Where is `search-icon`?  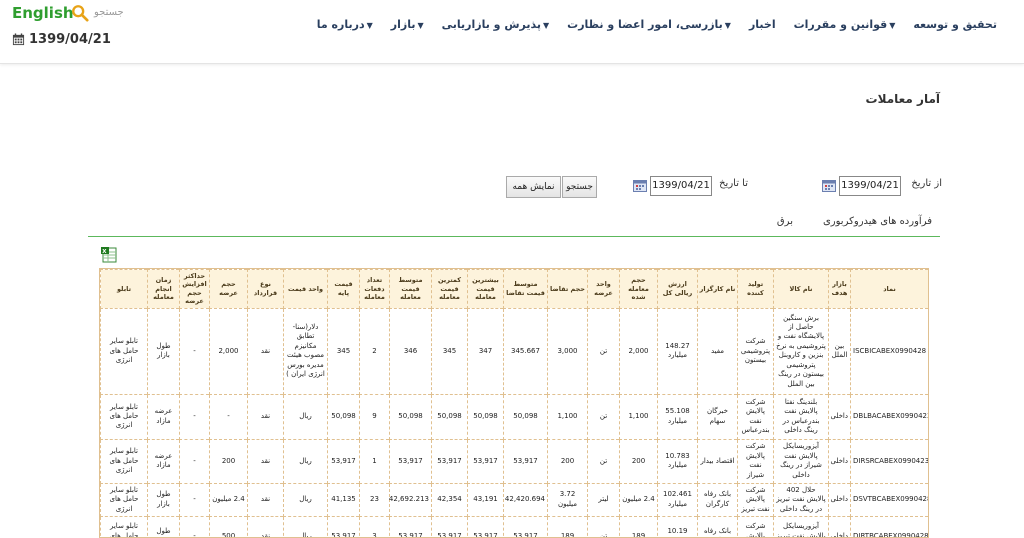 search-icon is located at coordinates (80, 13).